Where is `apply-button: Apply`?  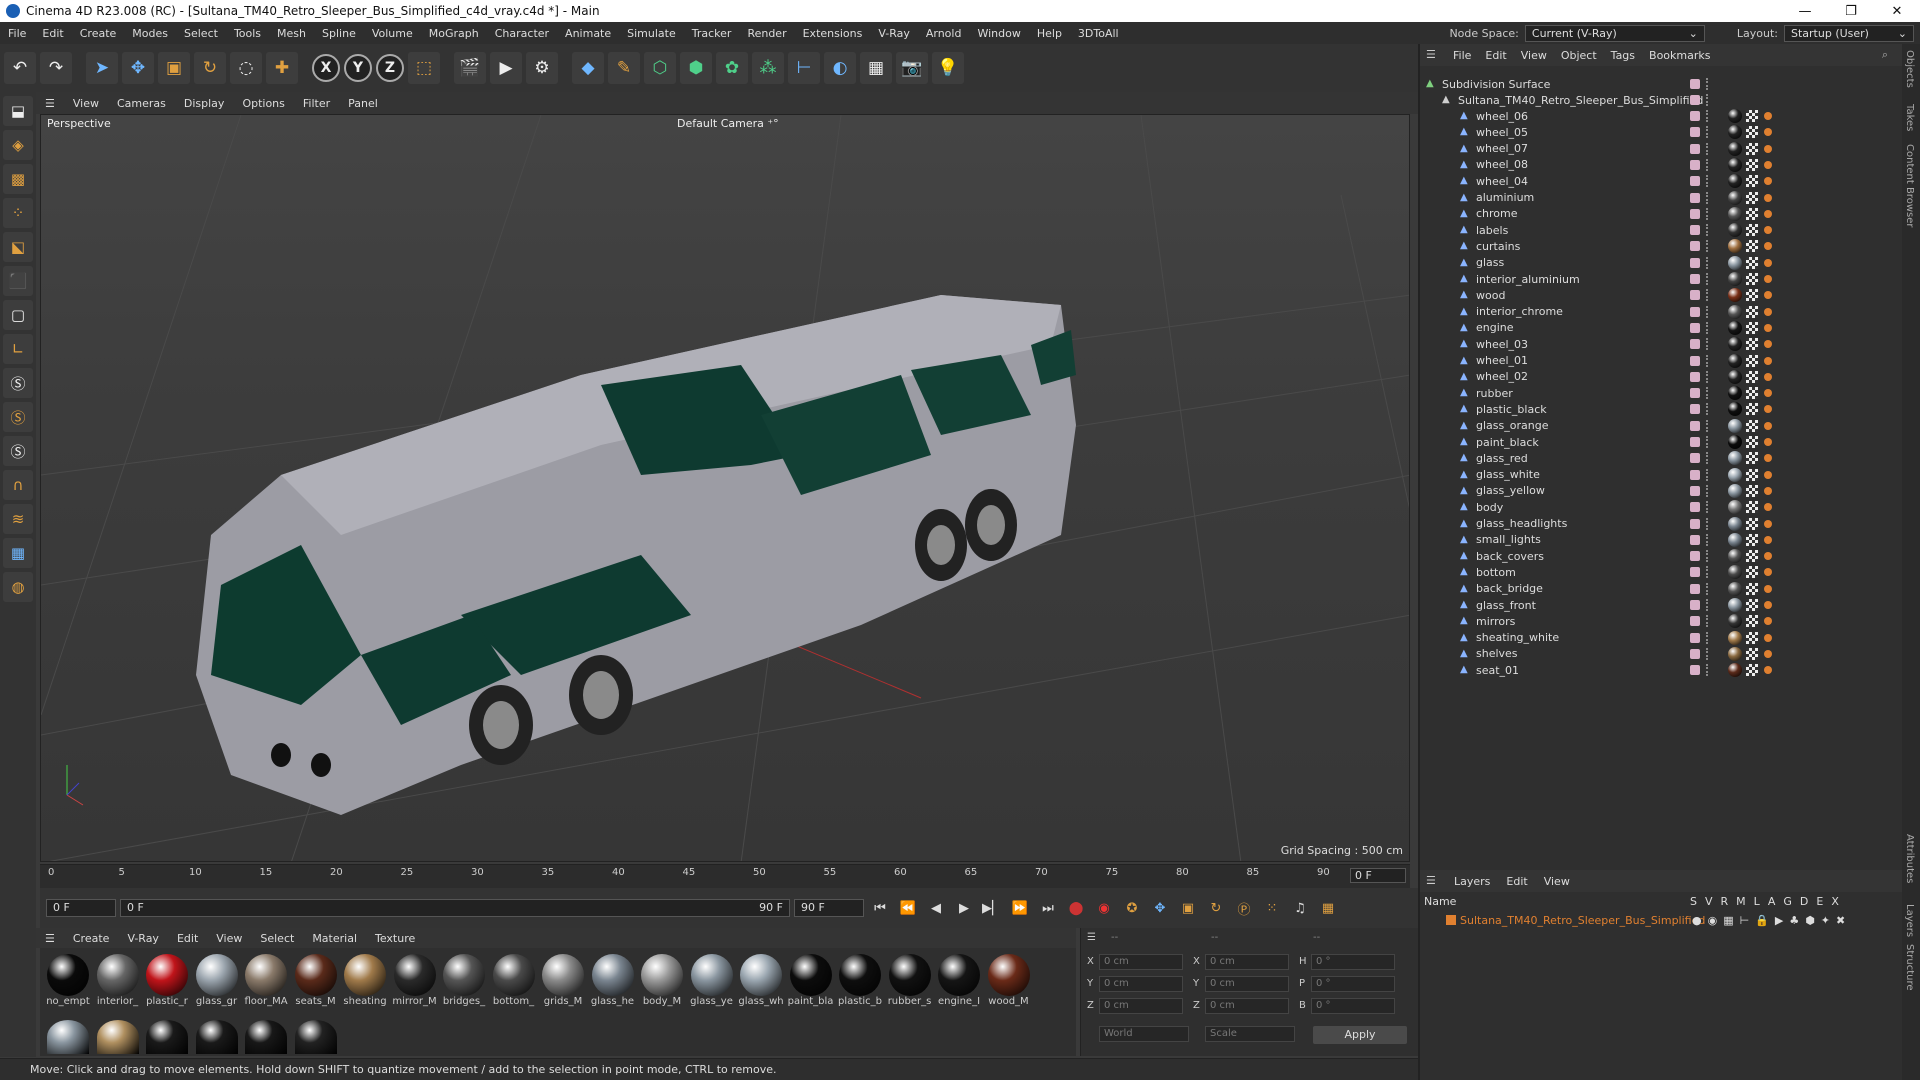
apply-button: Apply is located at coordinates (1360, 1035).